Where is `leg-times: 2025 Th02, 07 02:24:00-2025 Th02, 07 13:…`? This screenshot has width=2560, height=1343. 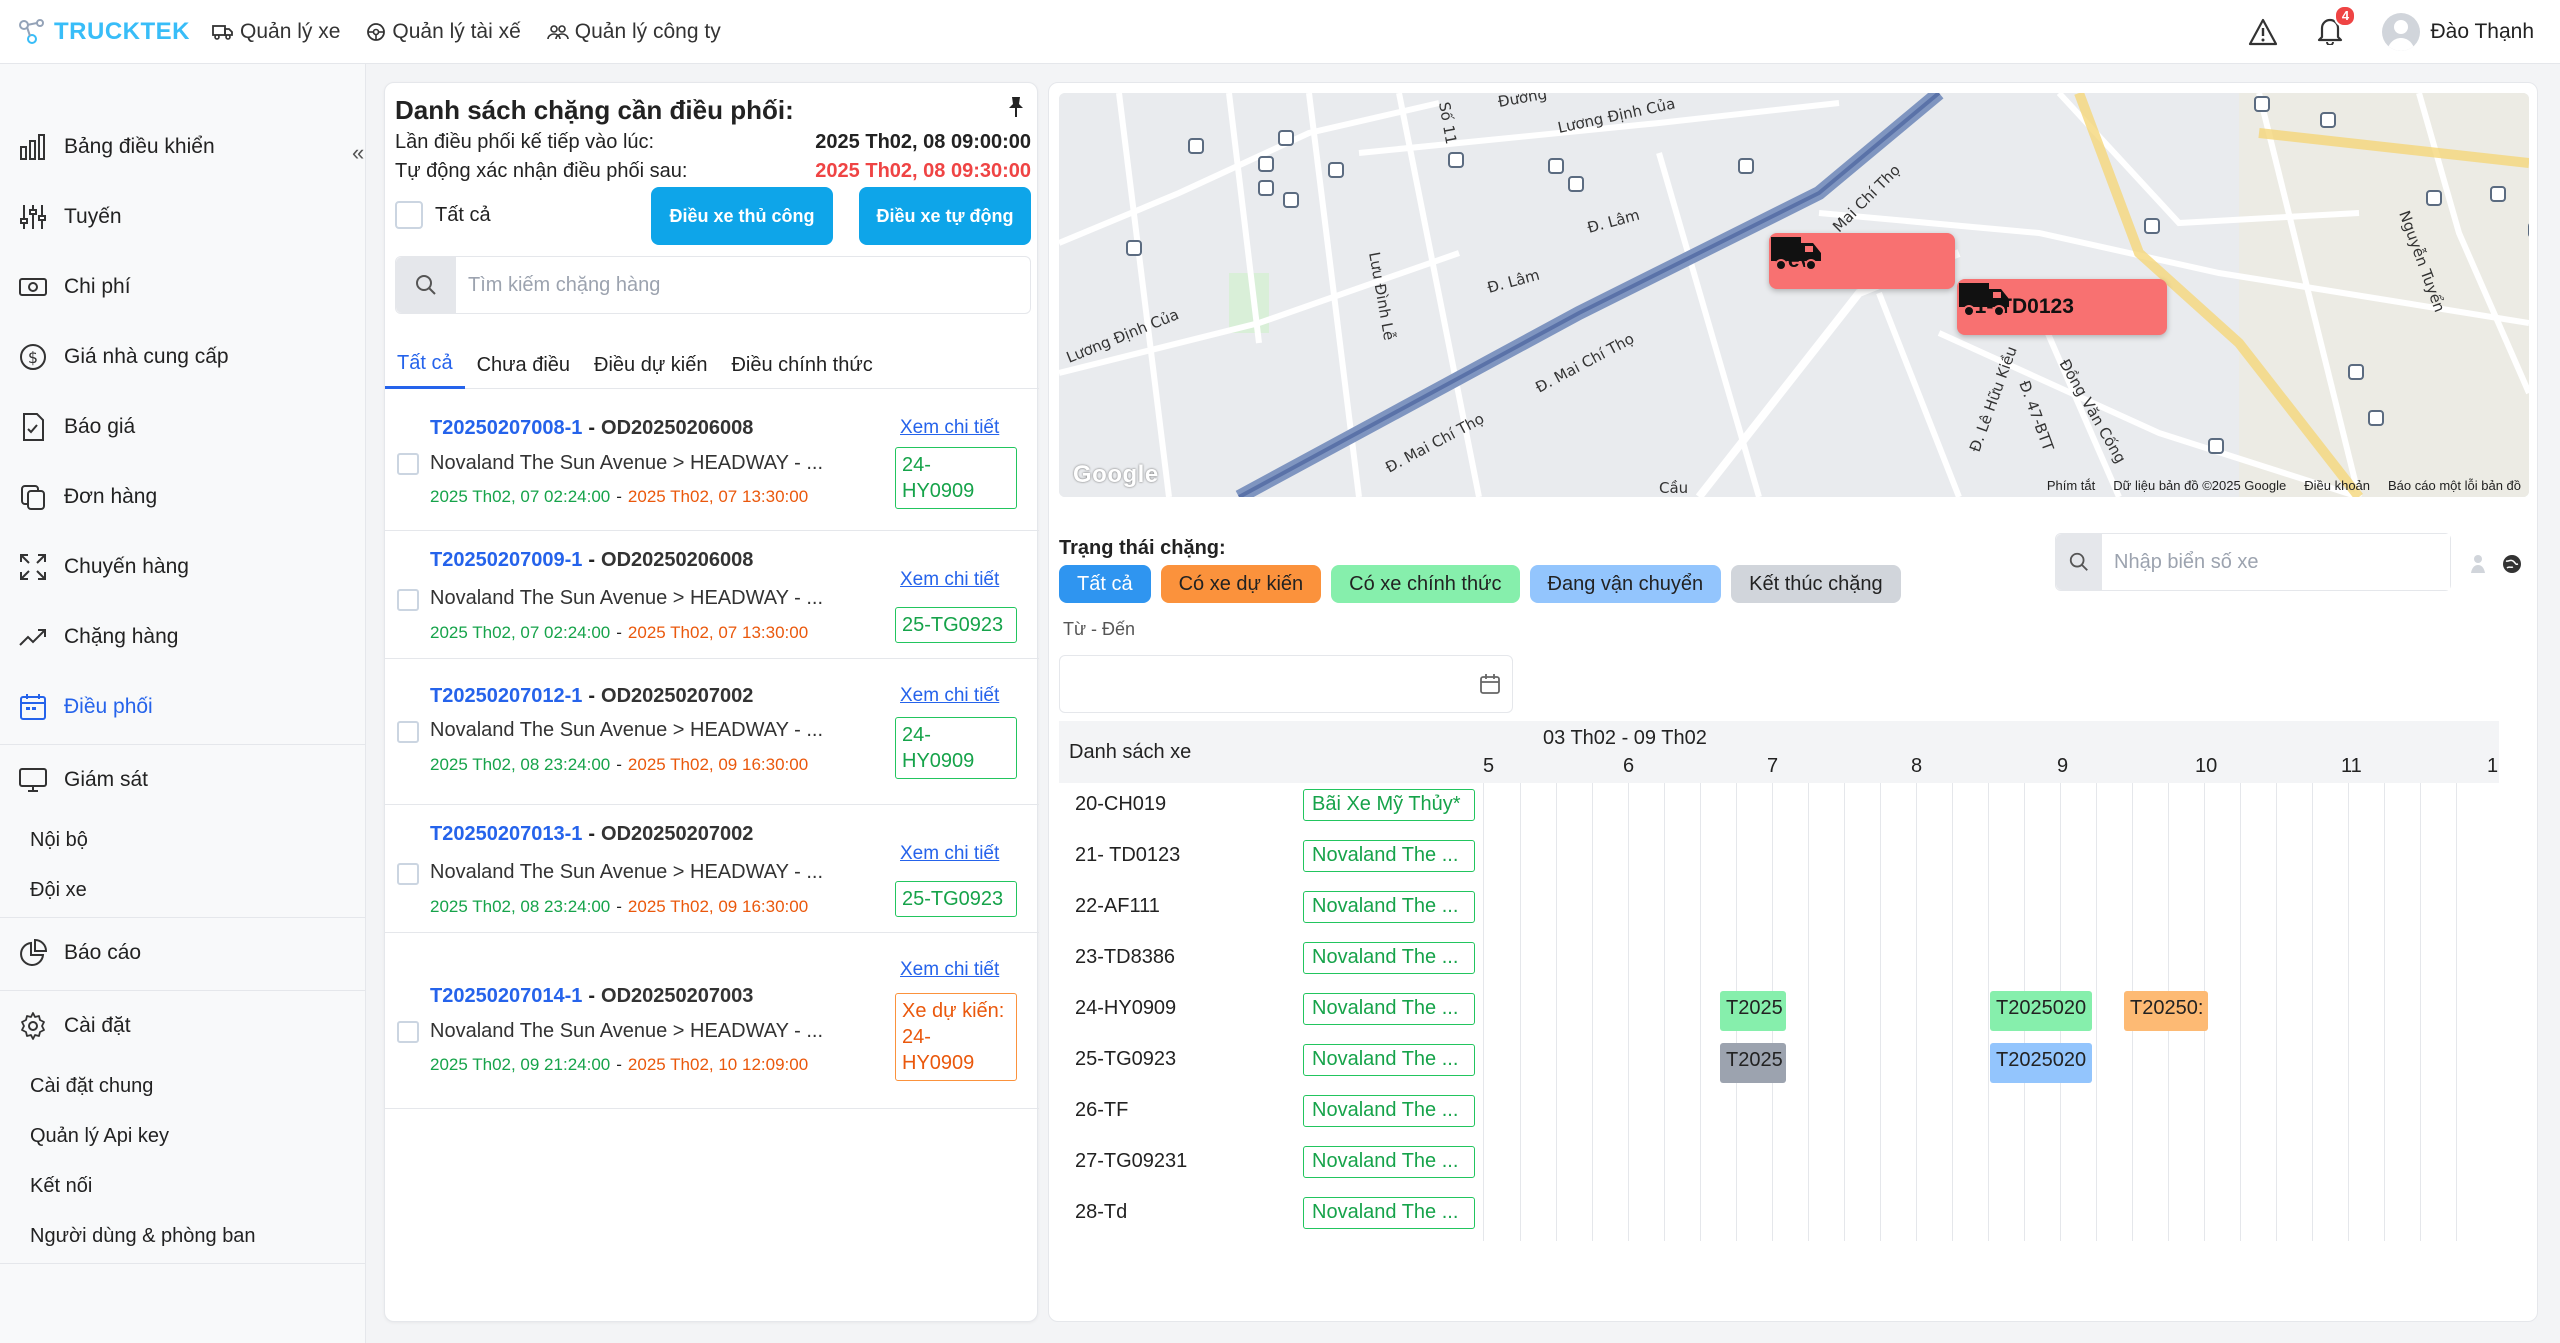 leg-times: 2025 Th02, 07 02:24:00-2025 Th02, 07 13:… is located at coordinates (619, 632).